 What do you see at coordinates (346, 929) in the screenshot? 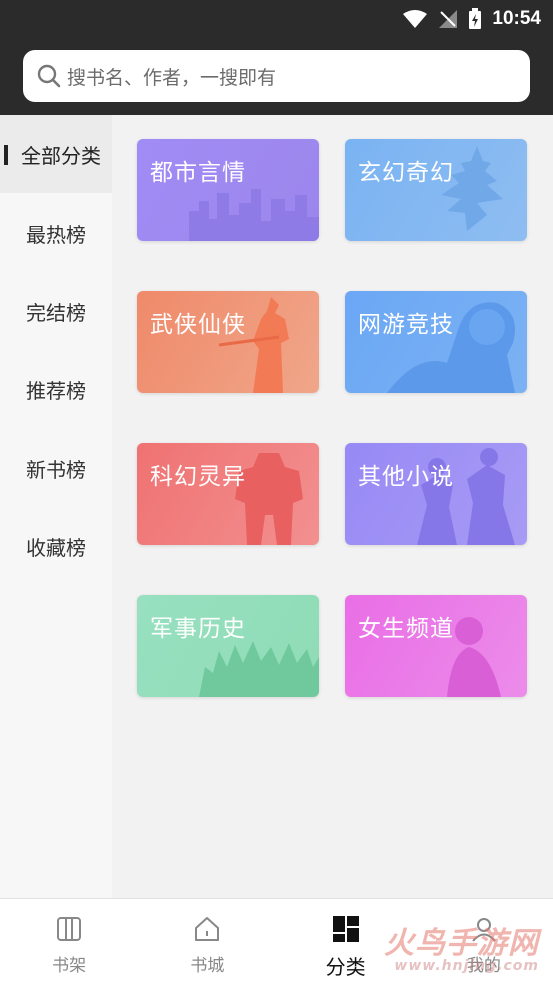
I see `category-icon` at bounding box center [346, 929].